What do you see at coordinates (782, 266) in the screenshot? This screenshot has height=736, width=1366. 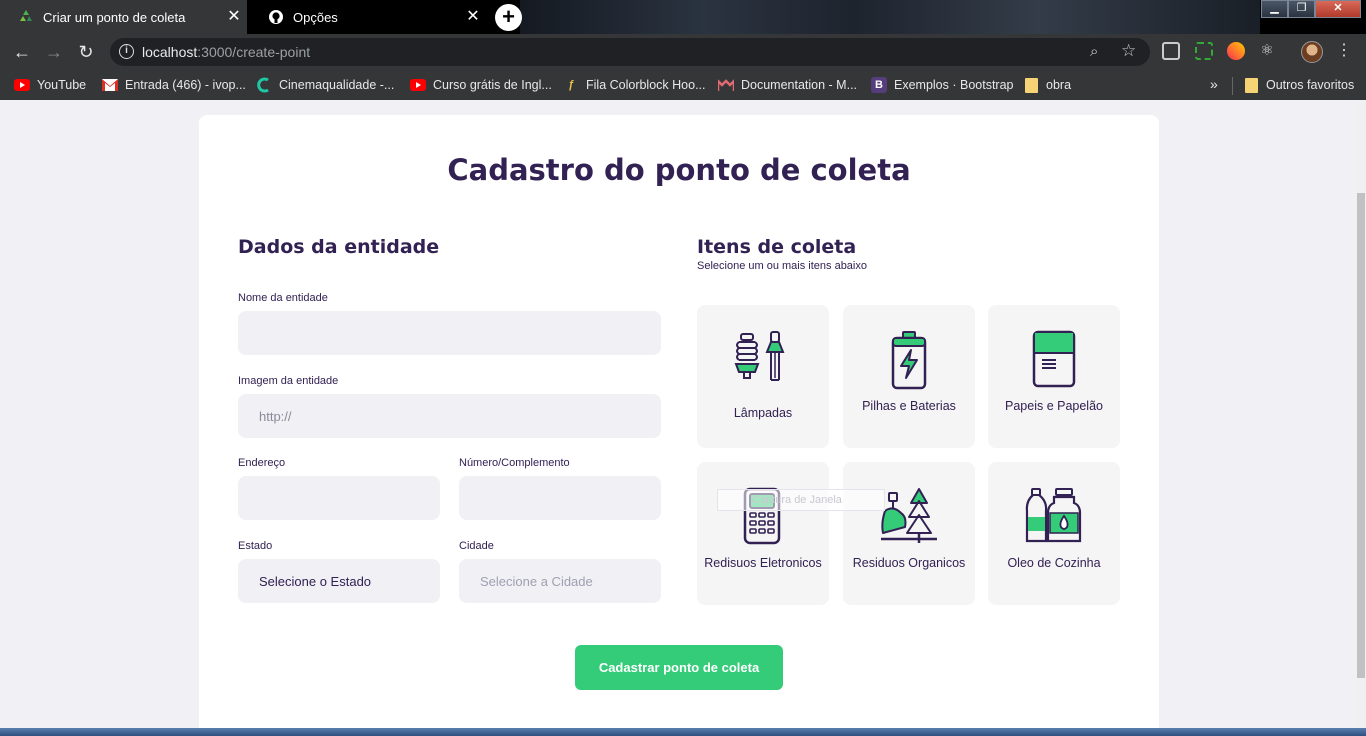 I see `items-section-subtitle: Selecione um ou mais itens abaixo` at bounding box center [782, 266].